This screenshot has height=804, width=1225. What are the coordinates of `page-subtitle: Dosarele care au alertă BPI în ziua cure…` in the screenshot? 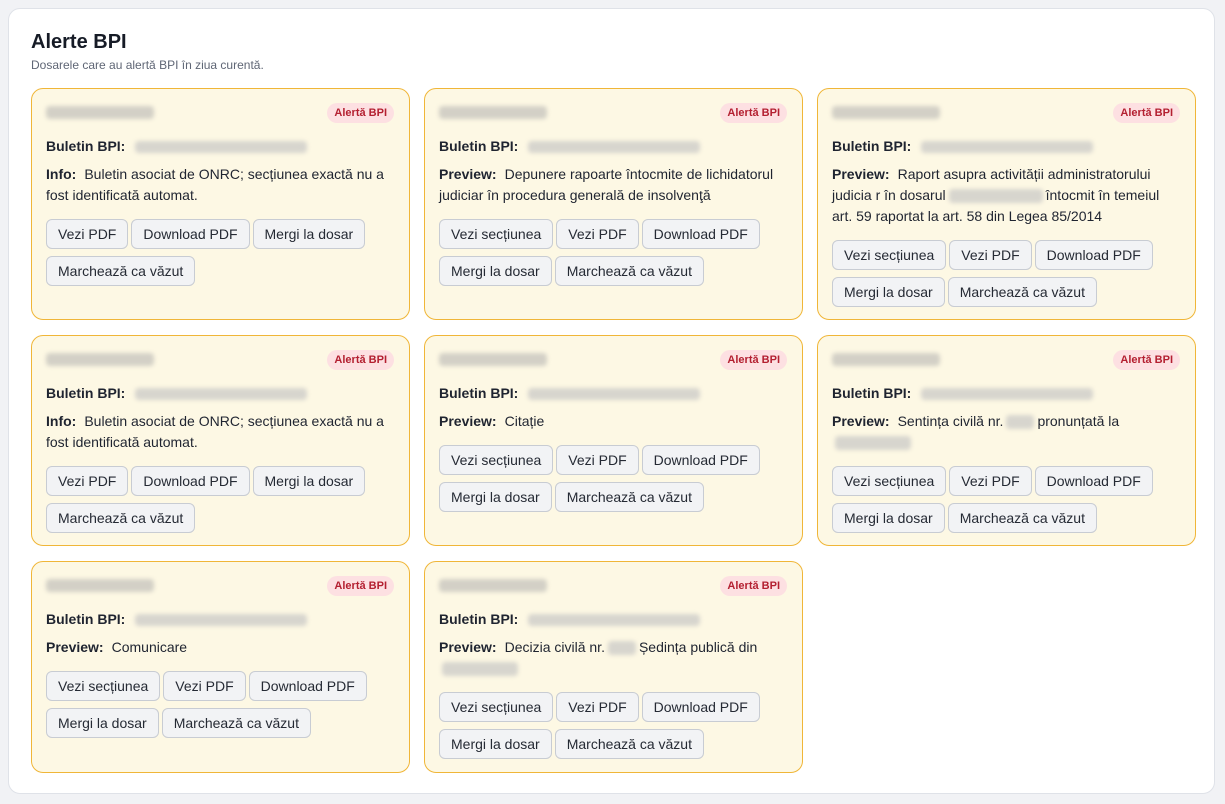 It's located at (147, 65).